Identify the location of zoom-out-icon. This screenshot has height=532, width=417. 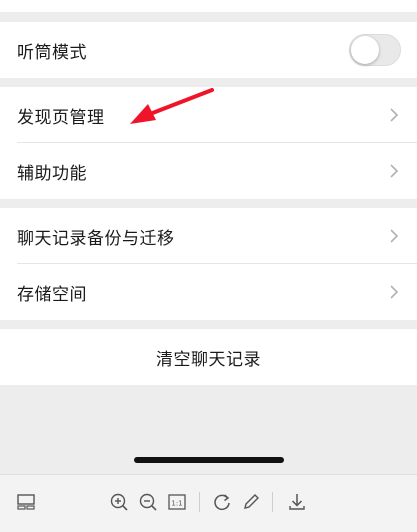
(148, 502).